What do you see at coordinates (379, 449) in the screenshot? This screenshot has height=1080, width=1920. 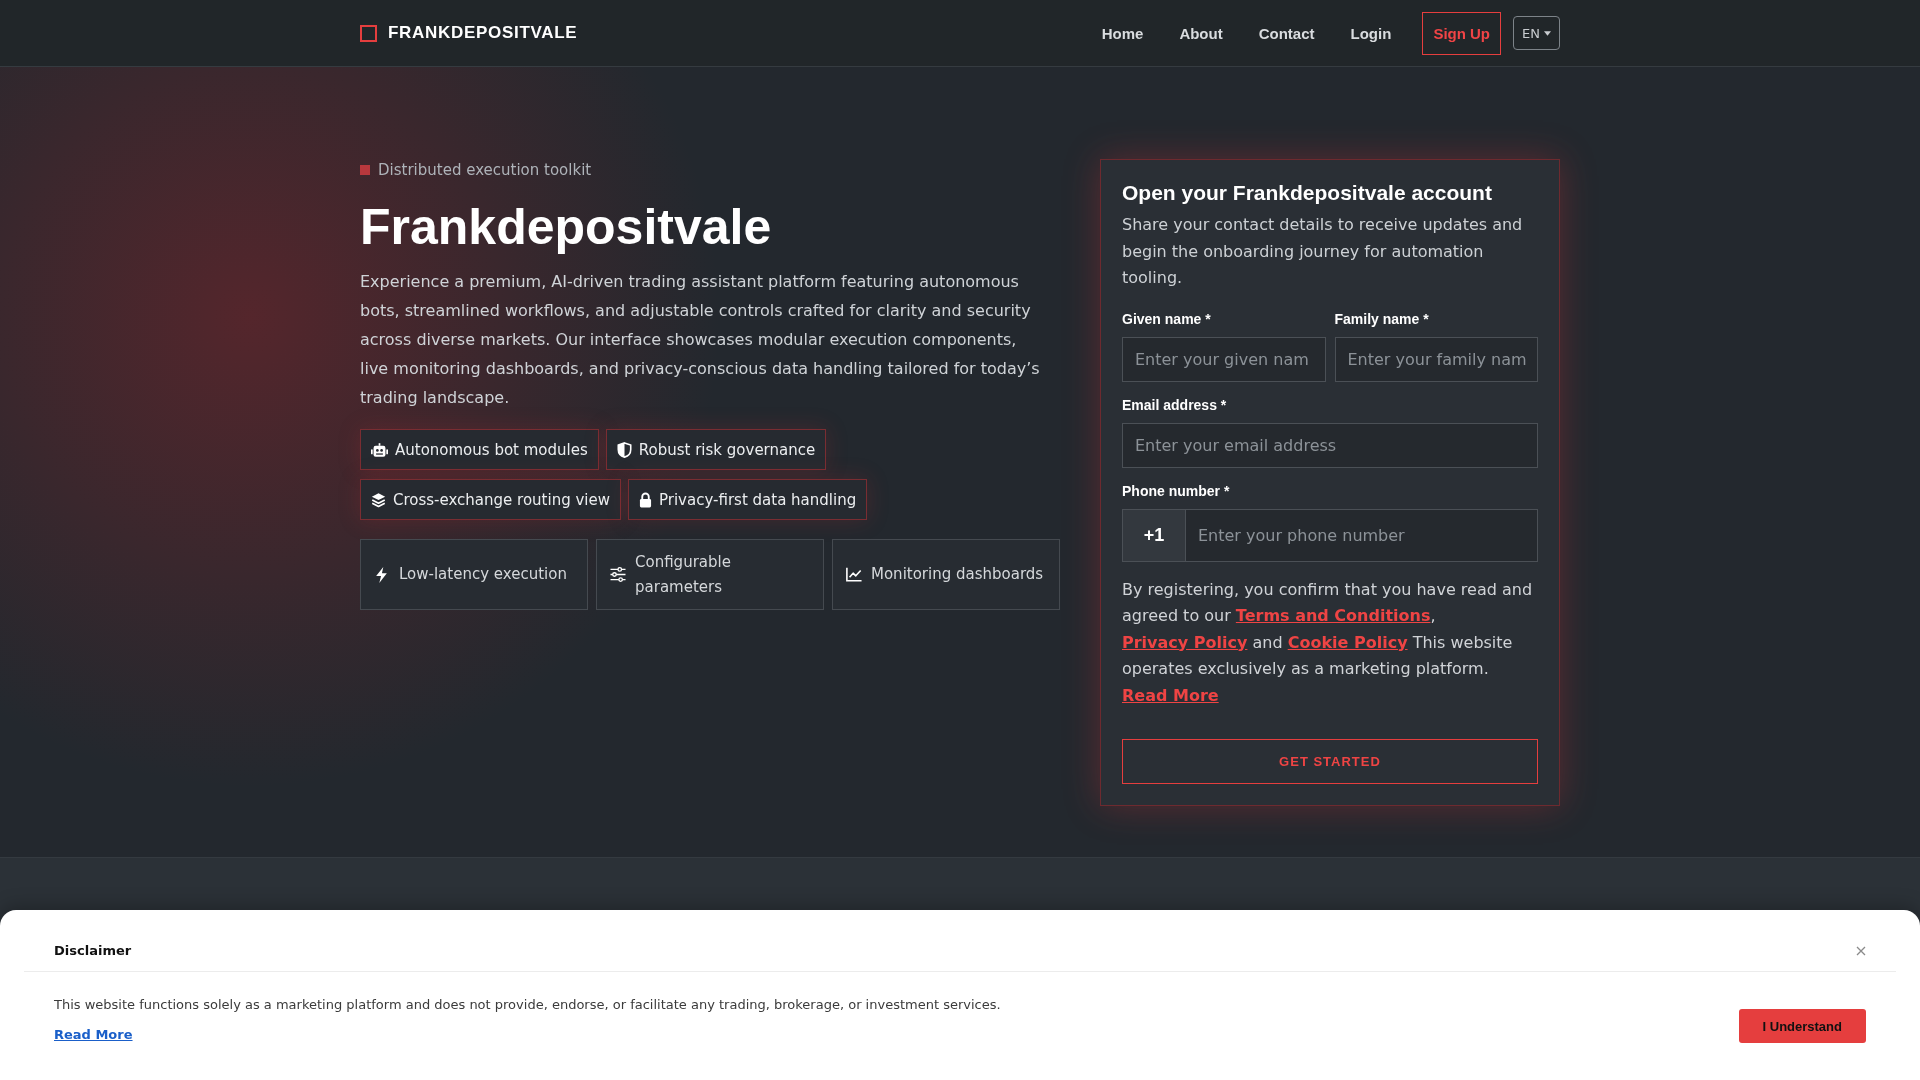 I see `robot-icon` at bounding box center [379, 449].